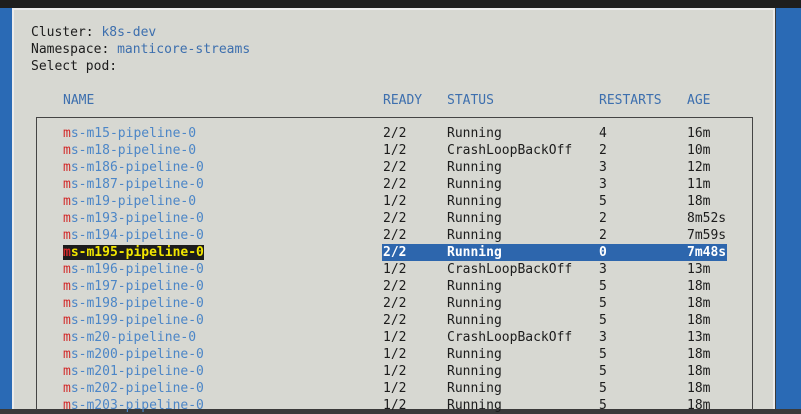 This screenshot has width=801, height=414. Describe the element at coordinates (400, 337) in the screenshot. I see `pod-row: ms-m20-pipeline-0 1/2 CrashLoopBackOff 3 13m` at that location.